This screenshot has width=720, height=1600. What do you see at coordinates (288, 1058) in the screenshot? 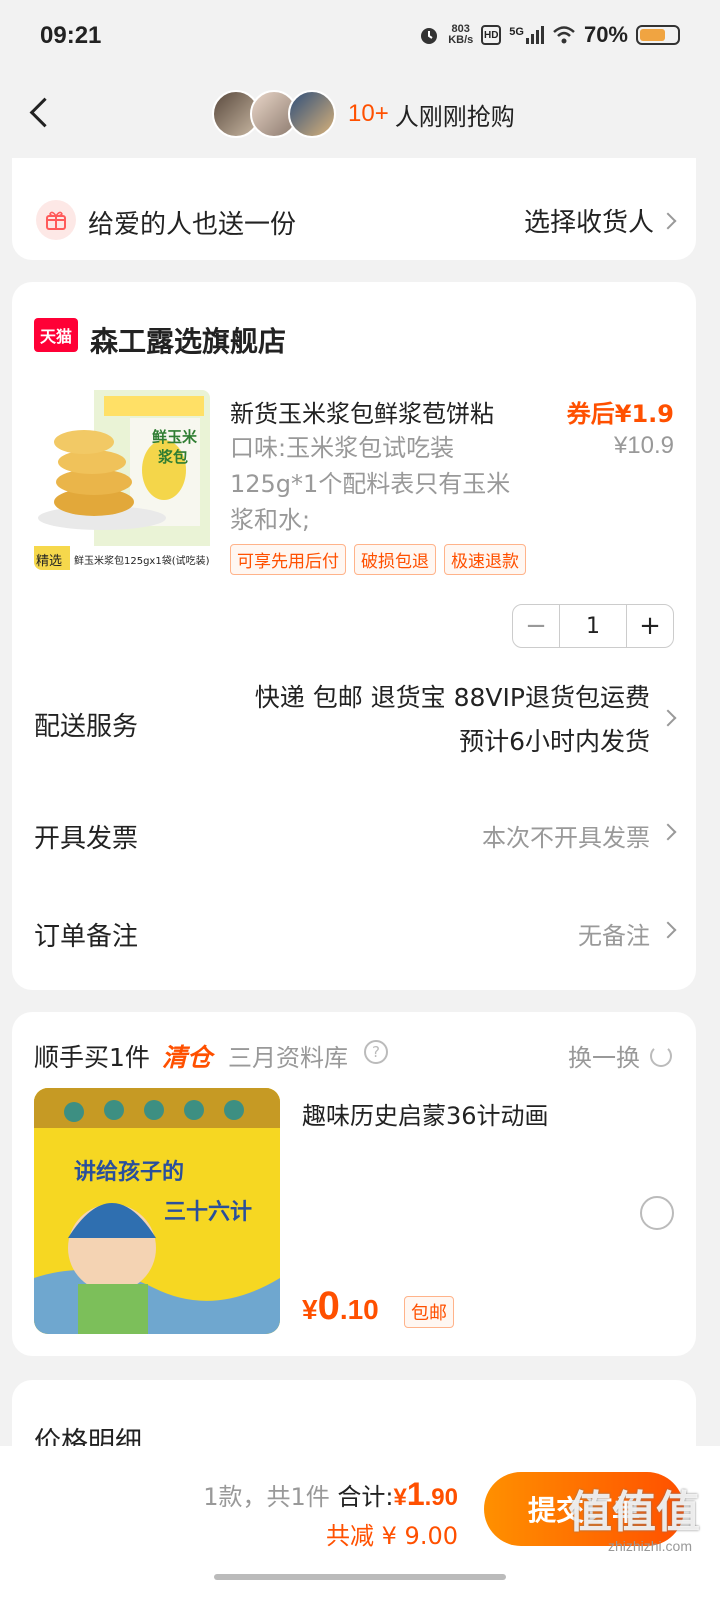
I see `addon-shop-name: 三月资料库` at bounding box center [288, 1058].